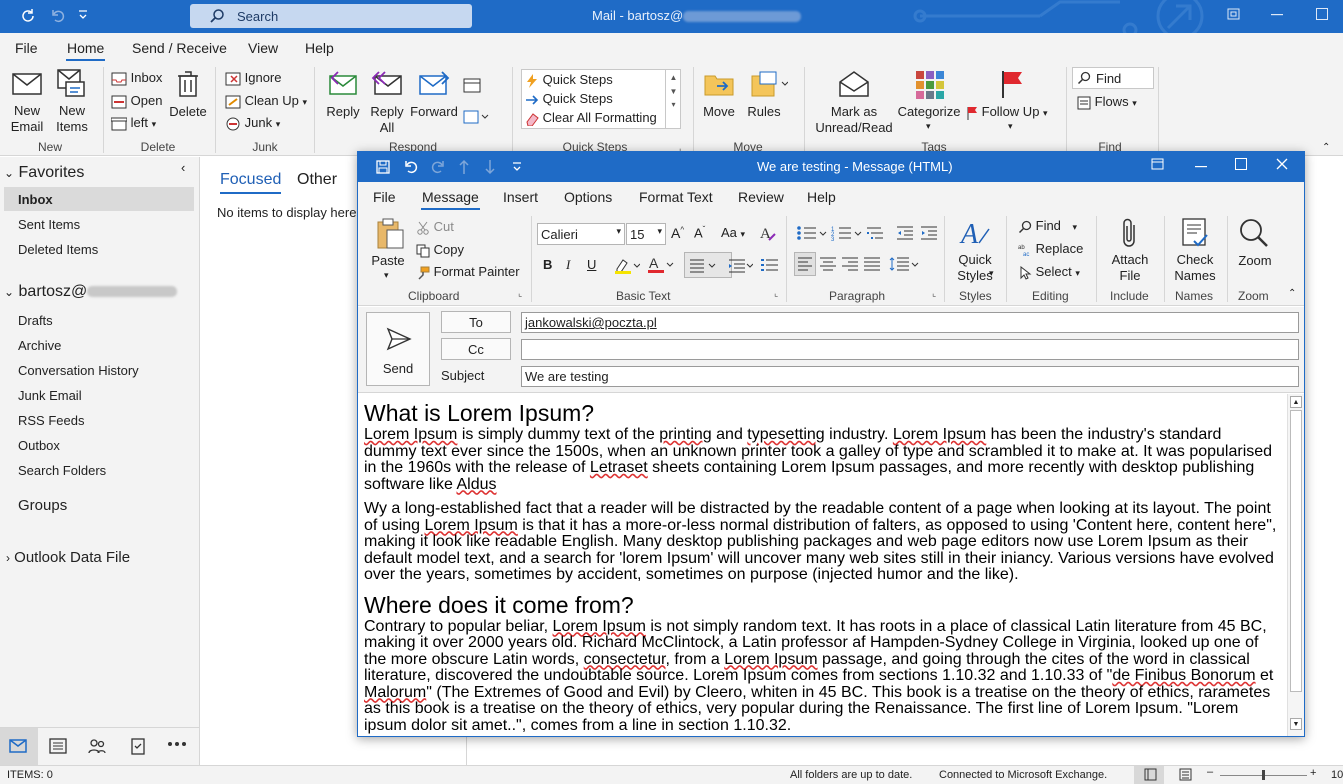 The image size is (1343, 784). What do you see at coordinates (872, 264) in the screenshot?
I see `justify-icon` at bounding box center [872, 264].